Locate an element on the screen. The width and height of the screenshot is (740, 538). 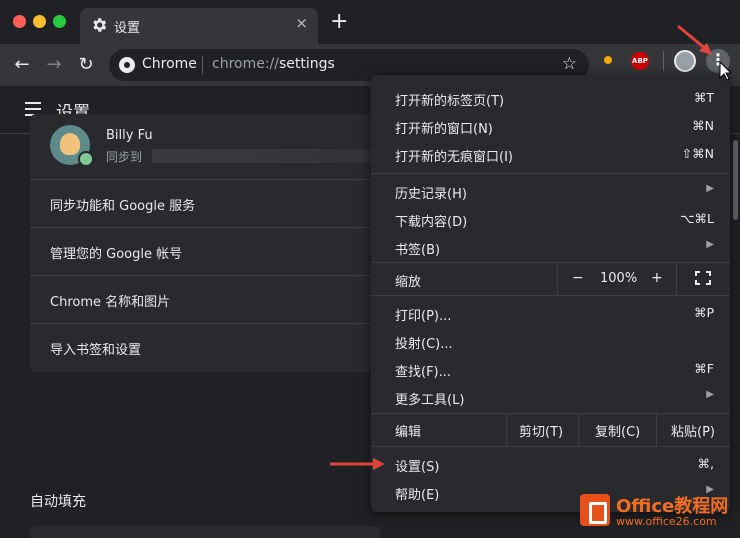
annotation-arrow-settings is located at coordinates (357, 464).